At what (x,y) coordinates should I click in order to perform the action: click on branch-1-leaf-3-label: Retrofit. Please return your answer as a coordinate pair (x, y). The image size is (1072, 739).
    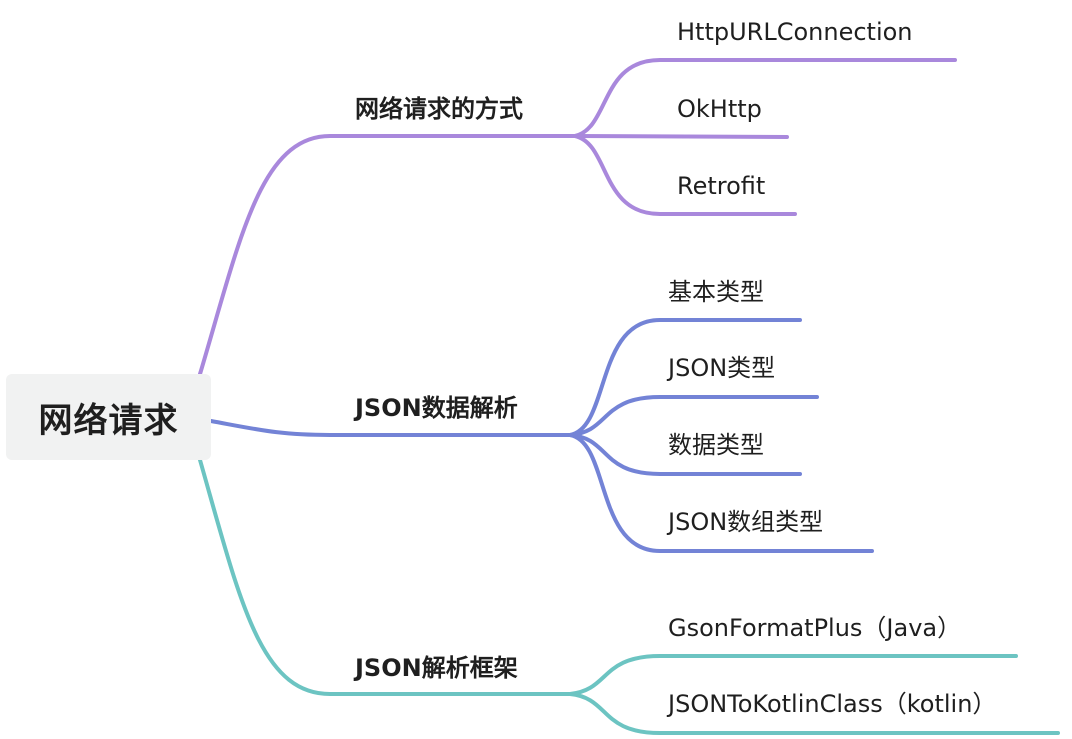
    Looking at the image, I should click on (721, 186).